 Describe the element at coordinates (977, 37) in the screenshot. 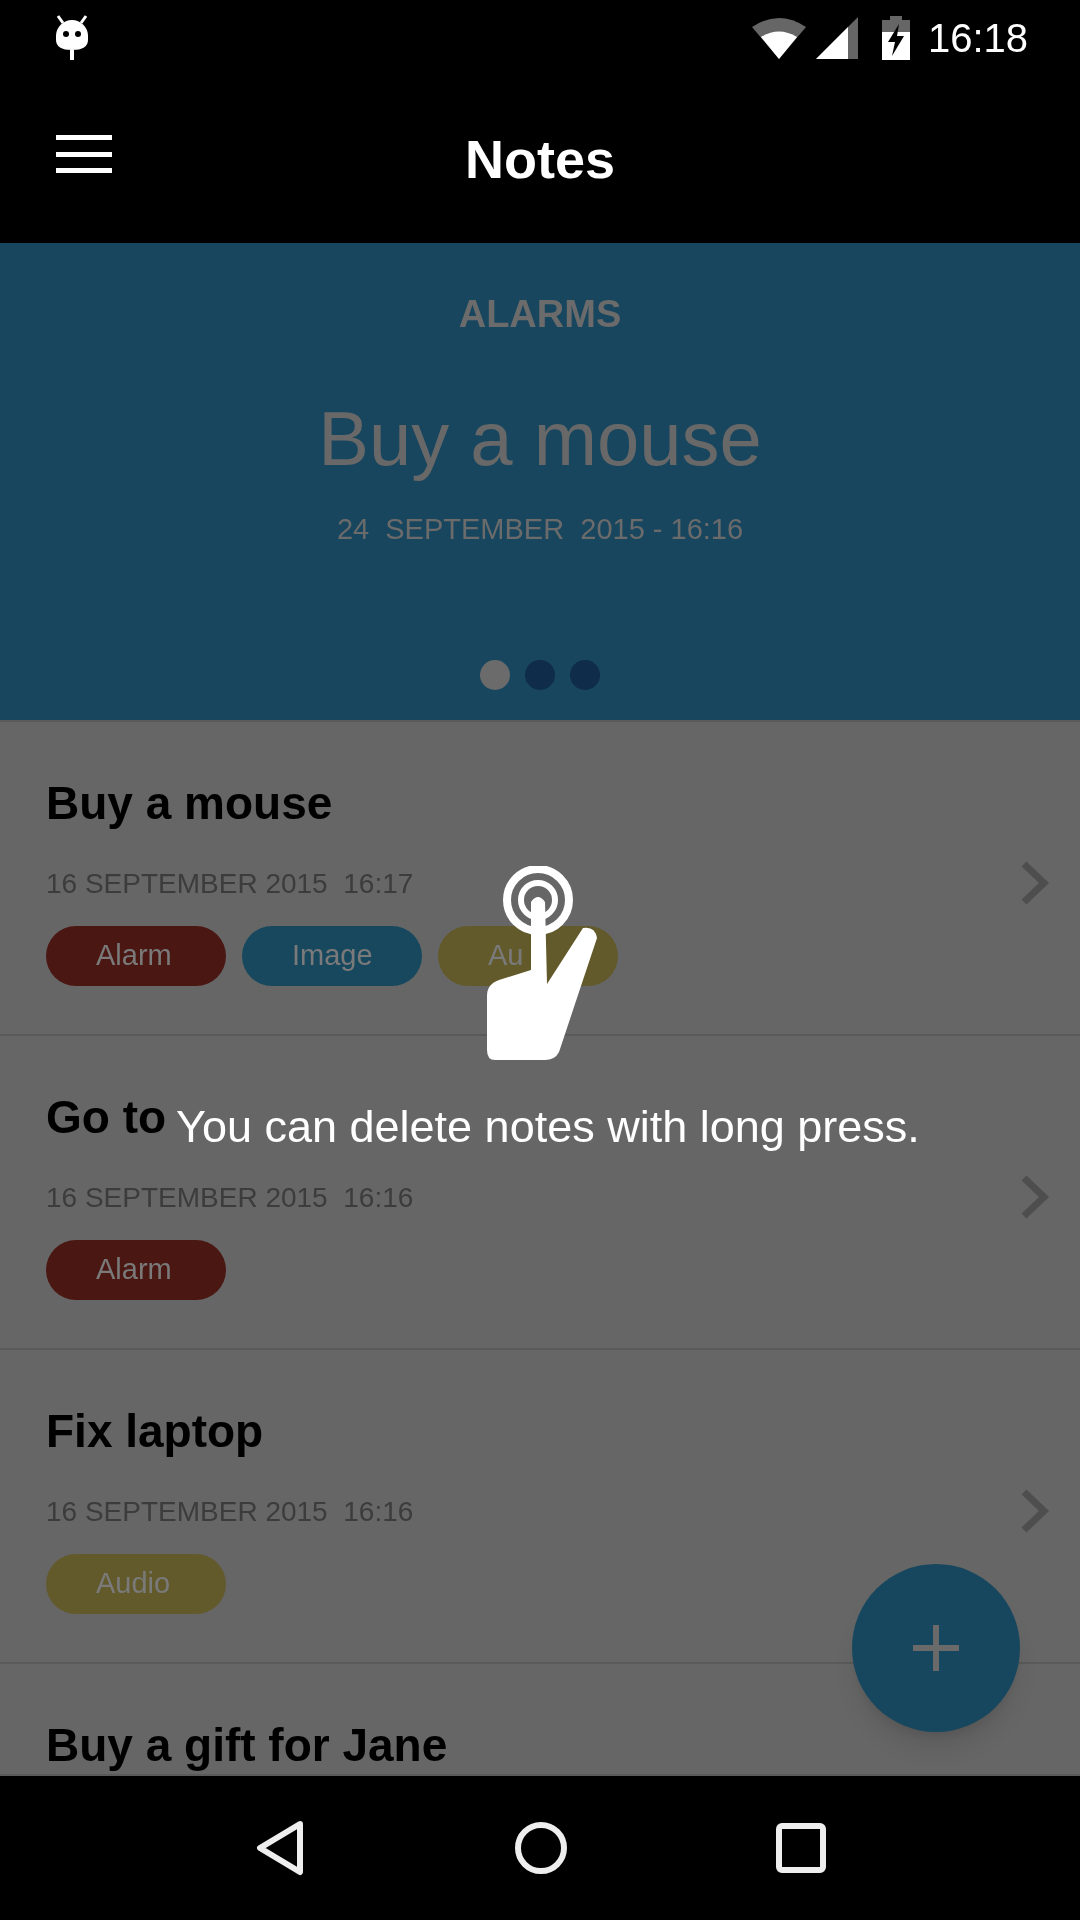

I see `clock-time: 16:18` at that location.